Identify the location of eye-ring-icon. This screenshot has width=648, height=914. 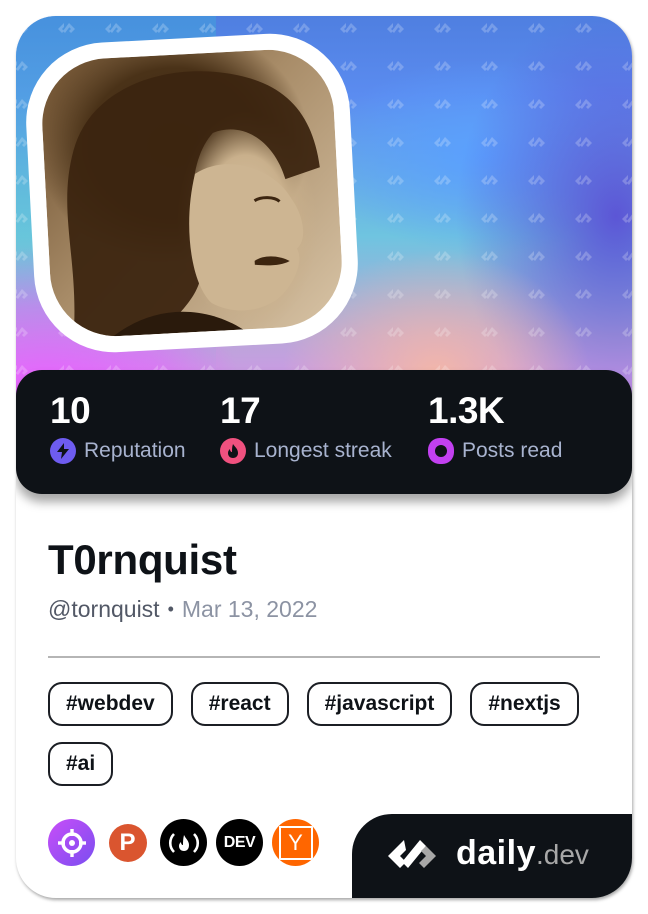
(441, 451).